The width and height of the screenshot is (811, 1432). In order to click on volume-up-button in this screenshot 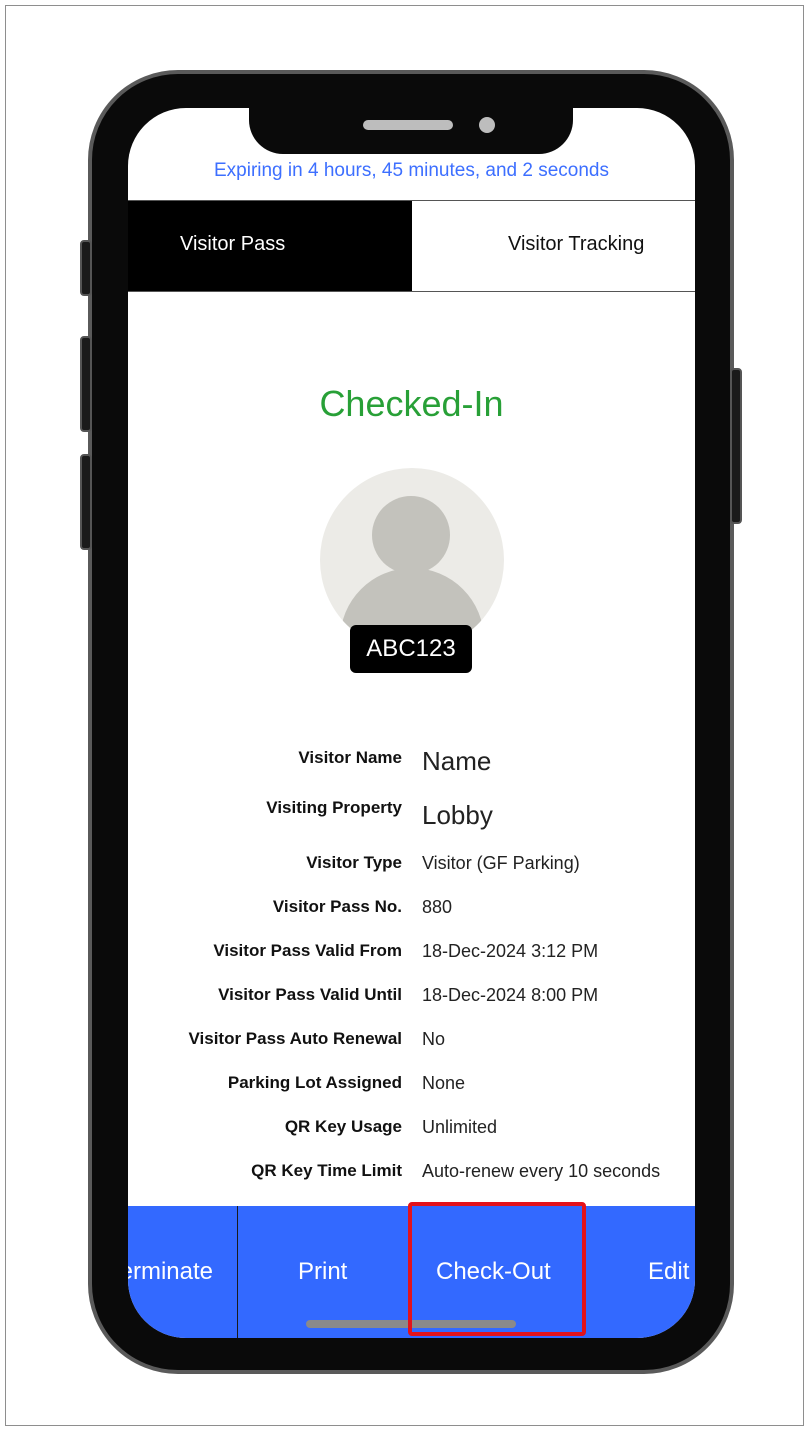, I will do `click(86, 384)`.